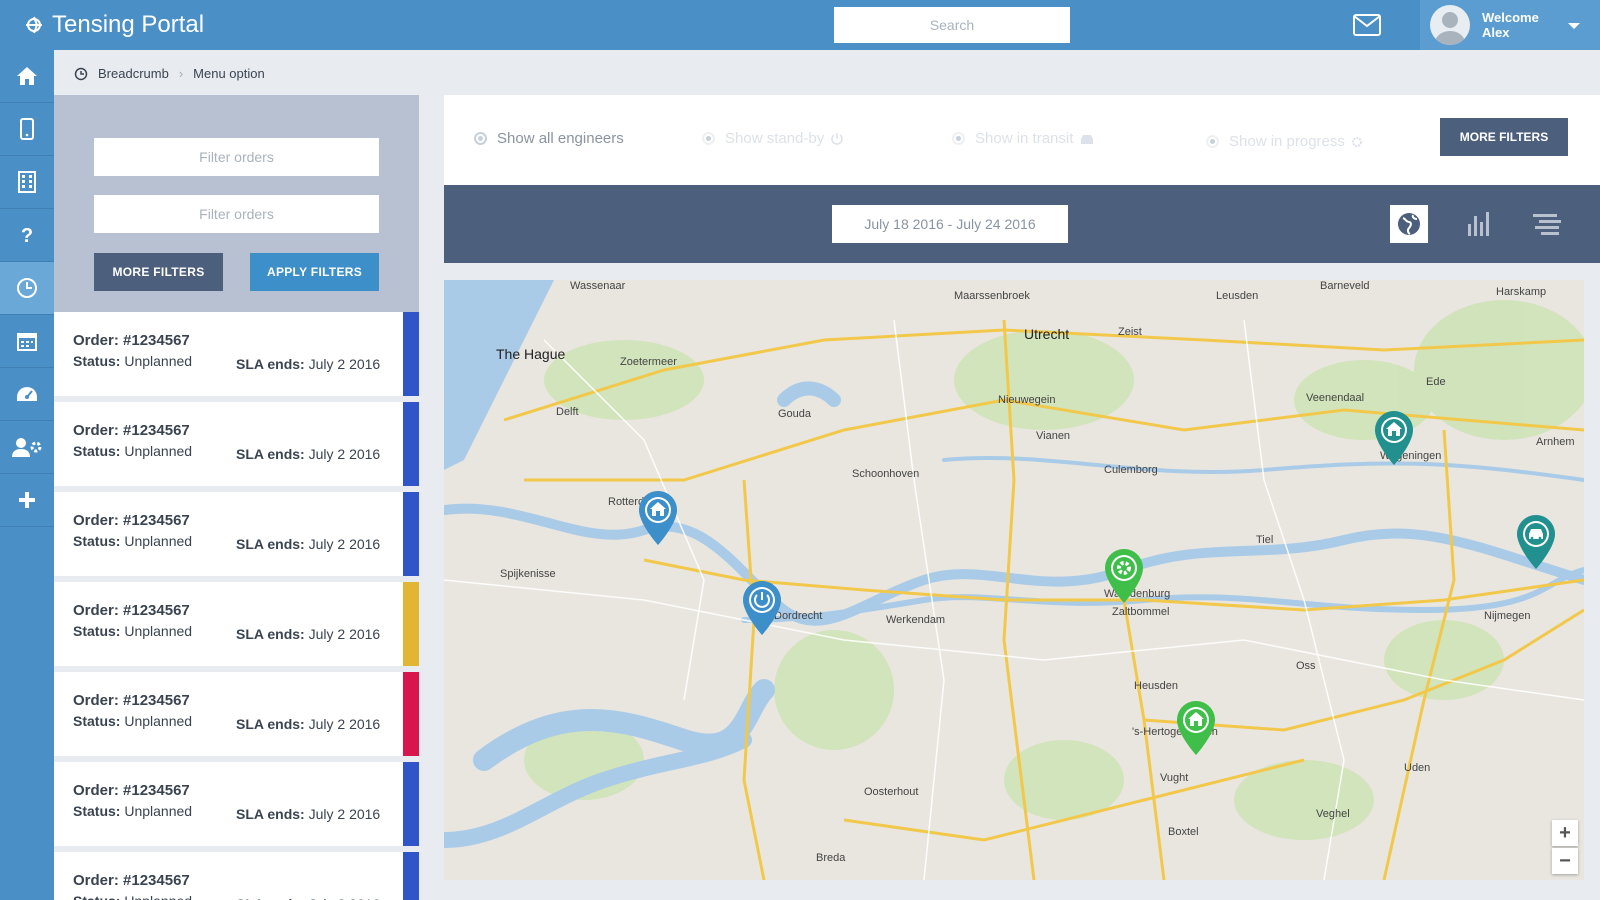  Describe the element at coordinates (27, 182) in the screenshot. I see `sidebar-item-building` at that location.